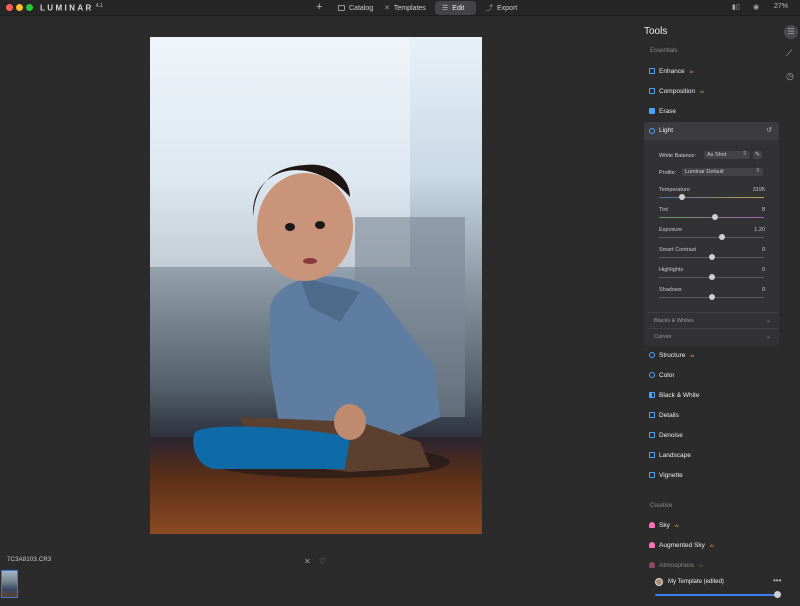 The width and height of the screenshot is (800, 606). Describe the element at coordinates (736, 7) in the screenshot. I see `compare-icon: ▮▯` at that location.